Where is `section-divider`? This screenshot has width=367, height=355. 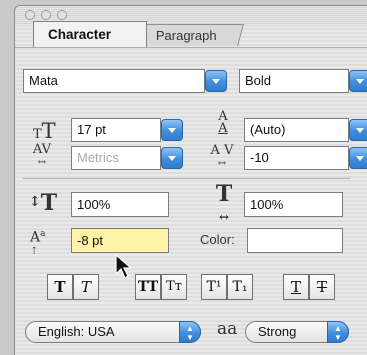 section-divider is located at coordinates (186, 178).